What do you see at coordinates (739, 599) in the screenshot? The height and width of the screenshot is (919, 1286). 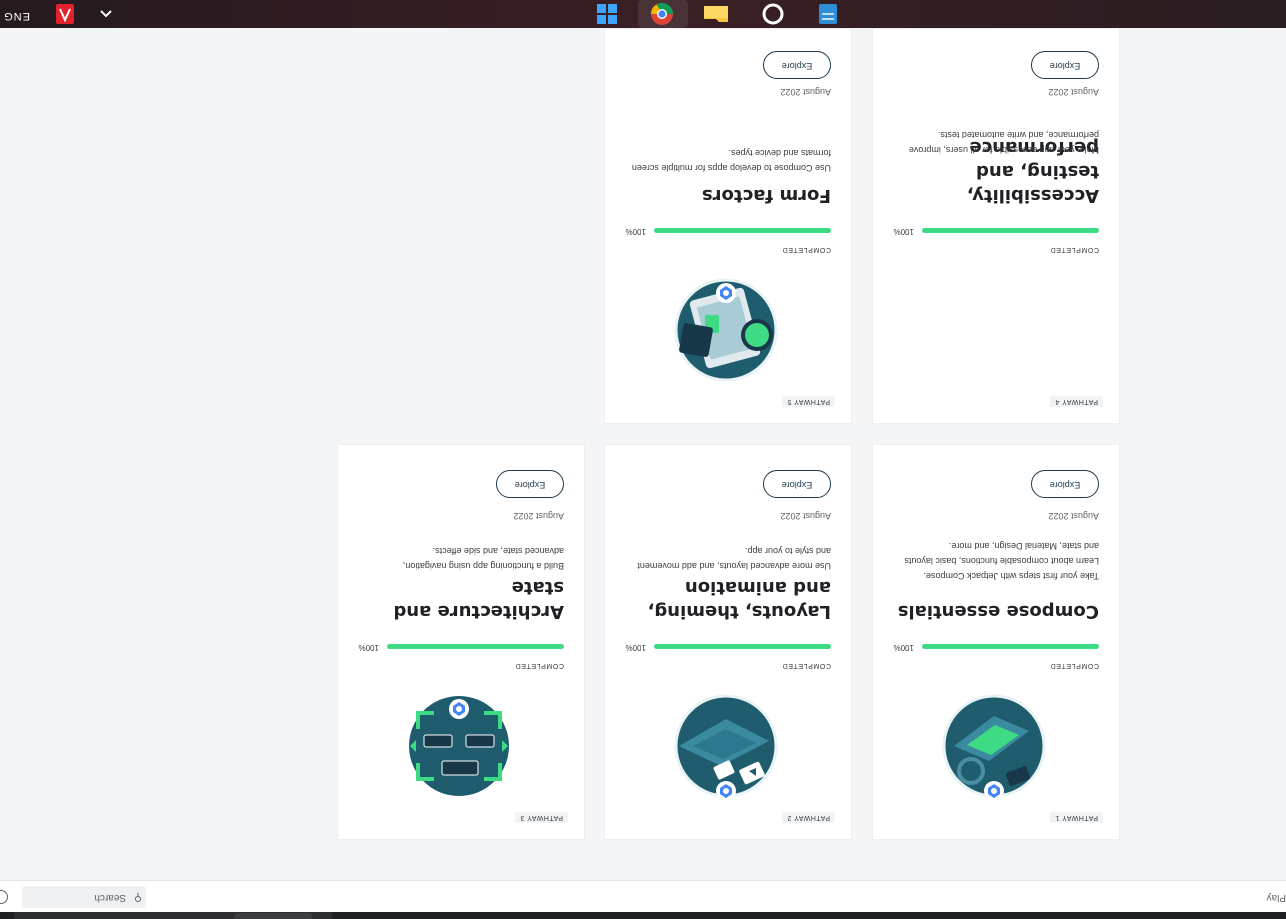 I see `pathway-title: Layouts, theming, and animation` at bounding box center [739, 599].